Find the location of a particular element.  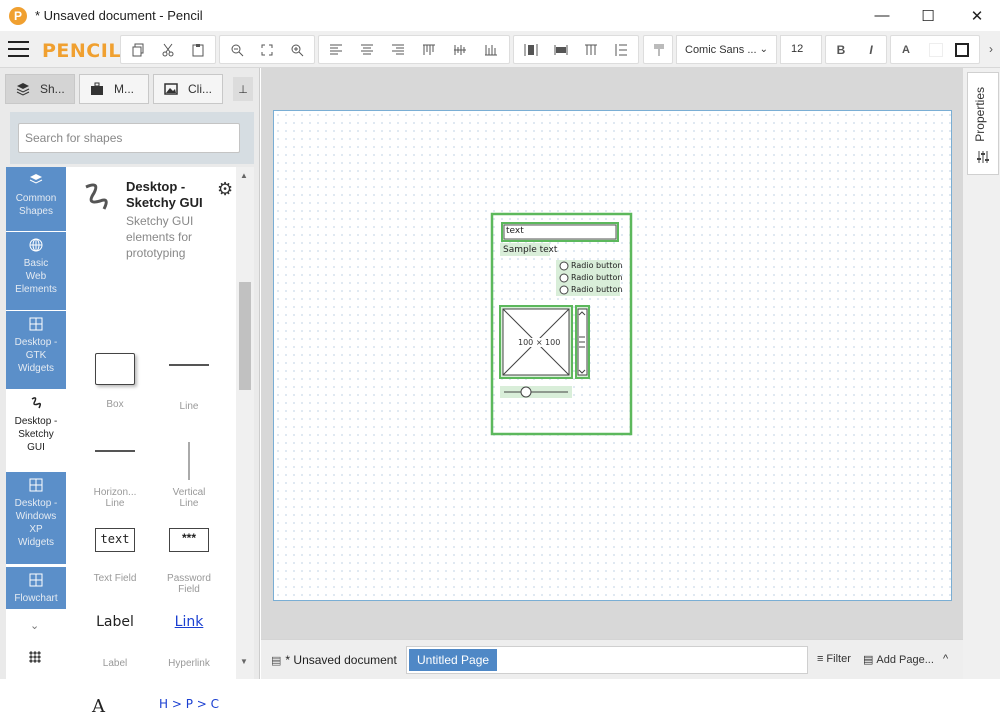

stroke-color-button is located at coordinates (962, 49).